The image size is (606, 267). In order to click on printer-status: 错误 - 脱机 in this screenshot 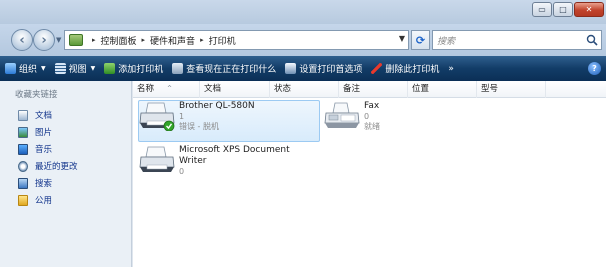, I will do `click(199, 126)`.